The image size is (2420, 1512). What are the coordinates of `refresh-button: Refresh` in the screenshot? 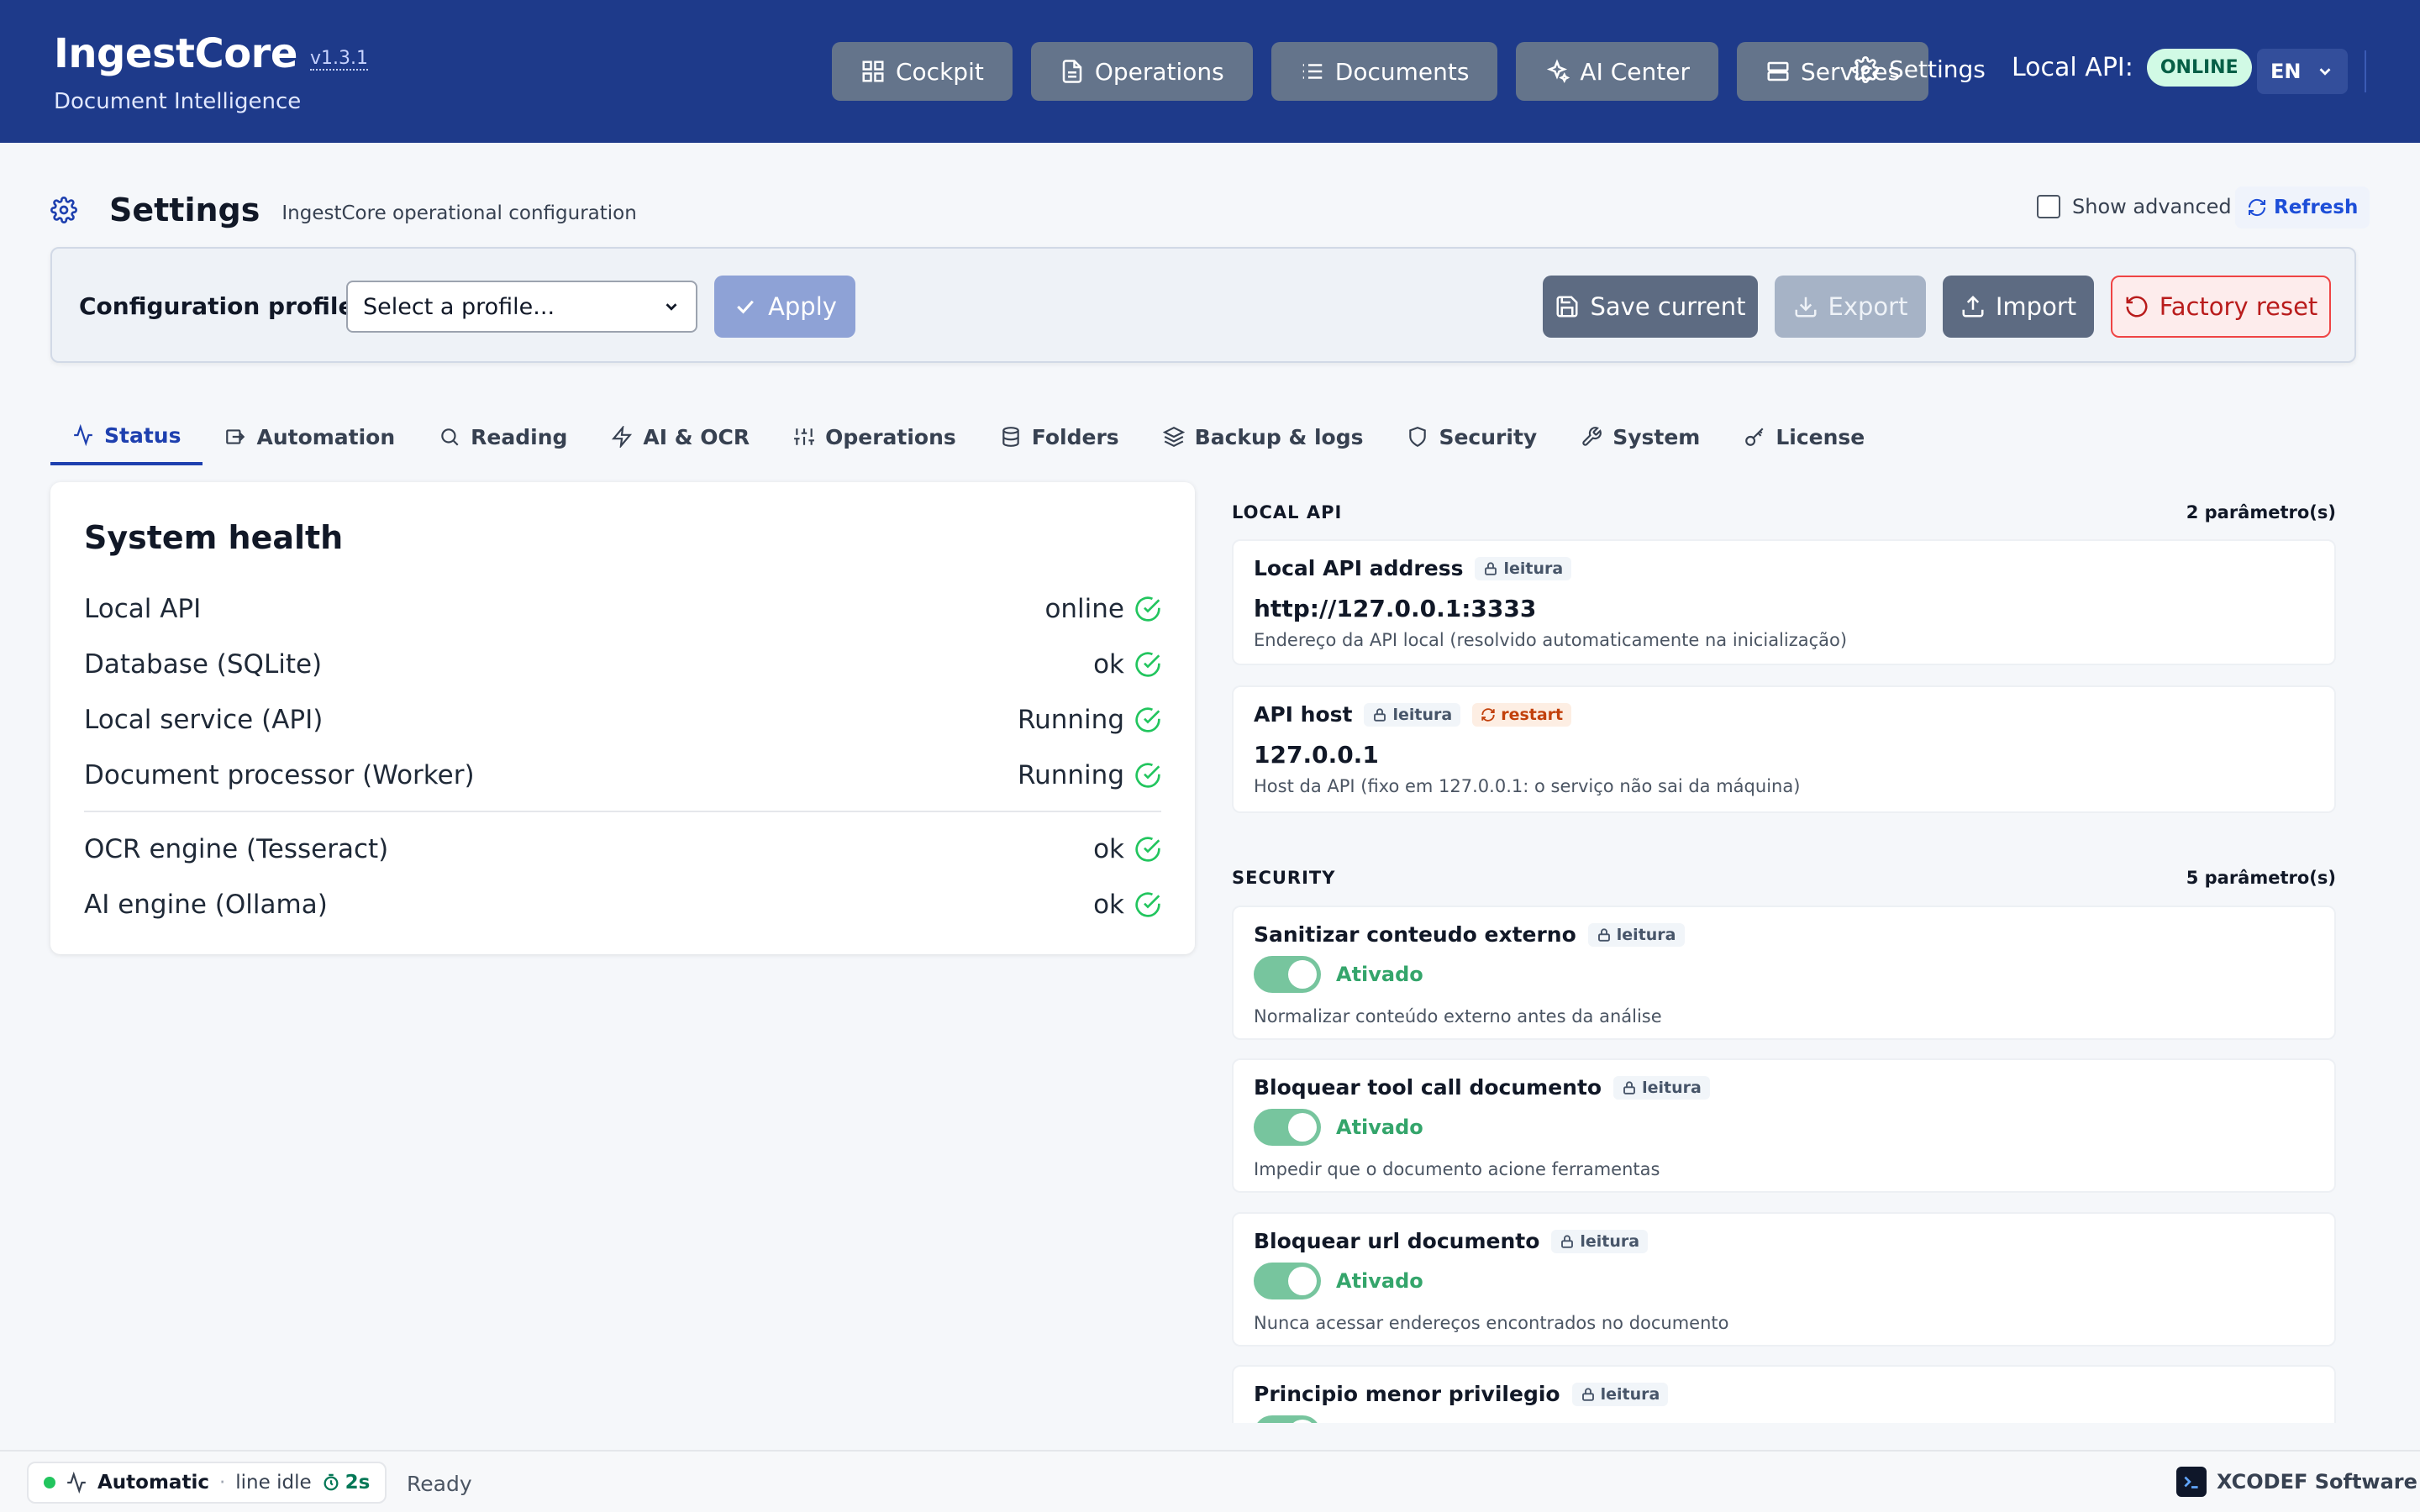 It's located at (2302, 207).